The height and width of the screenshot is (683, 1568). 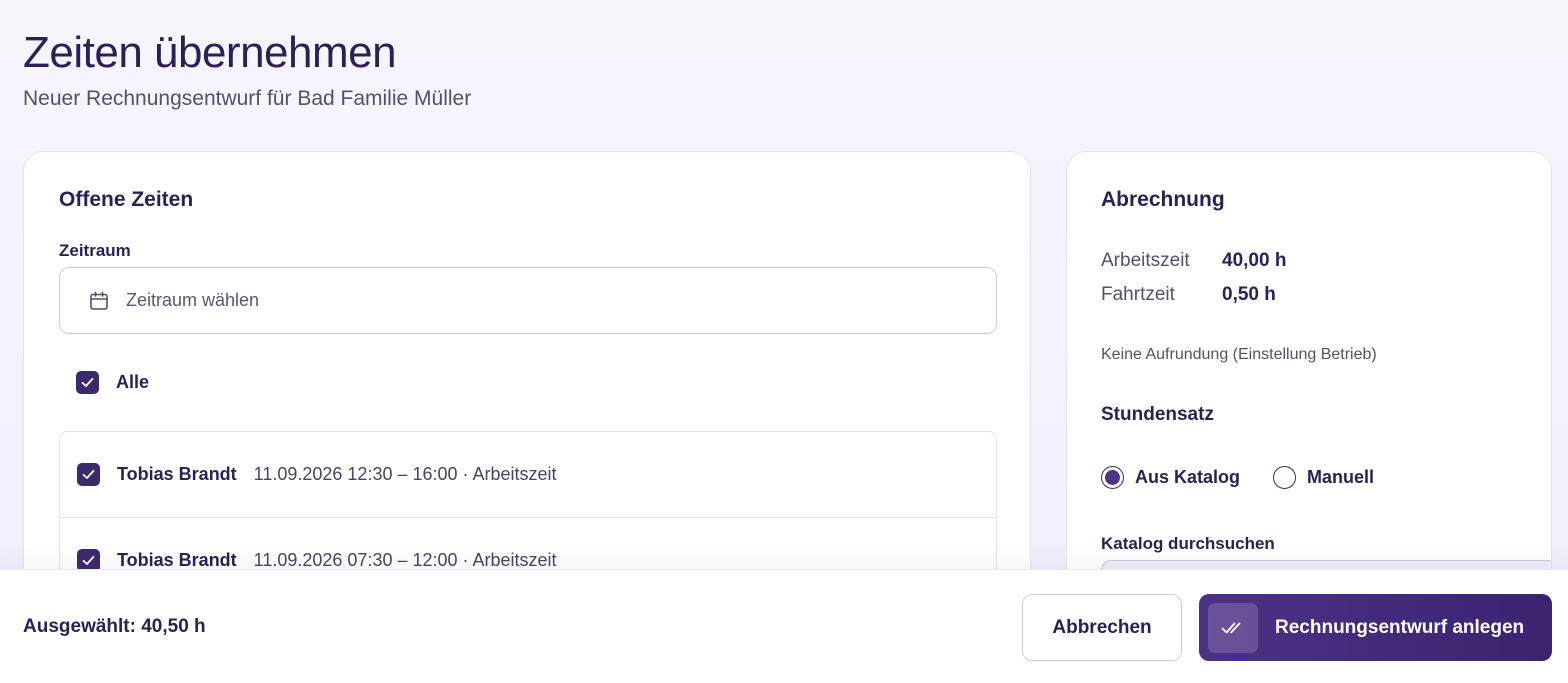 What do you see at coordinates (528, 300) in the screenshot?
I see `period-input: Zeitraum wählen` at bounding box center [528, 300].